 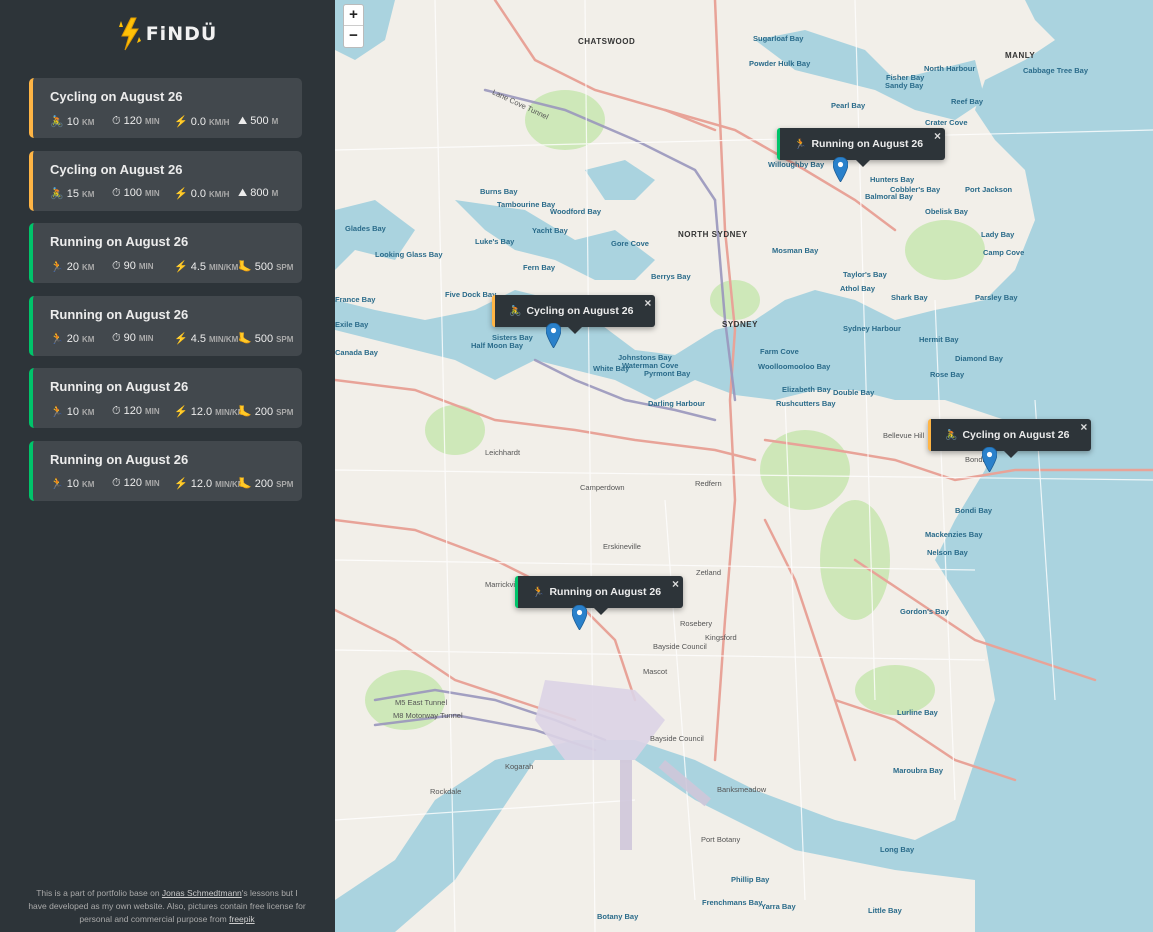 I want to click on map-label-north-sydney: NORTH SYDNEY, so click(x=713, y=234).